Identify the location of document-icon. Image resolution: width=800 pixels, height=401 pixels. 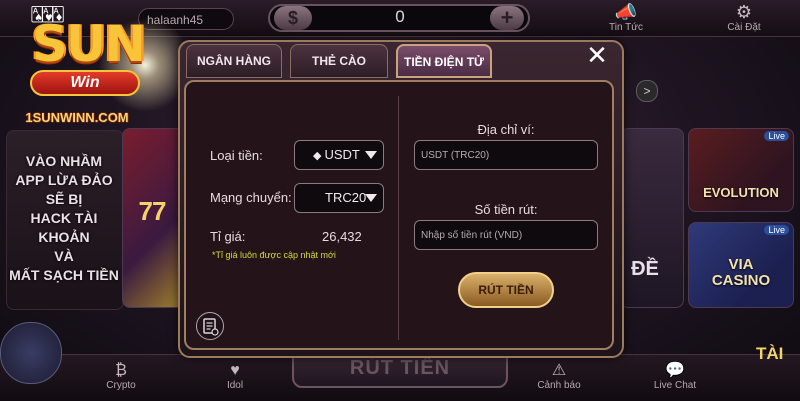
(211, 327).